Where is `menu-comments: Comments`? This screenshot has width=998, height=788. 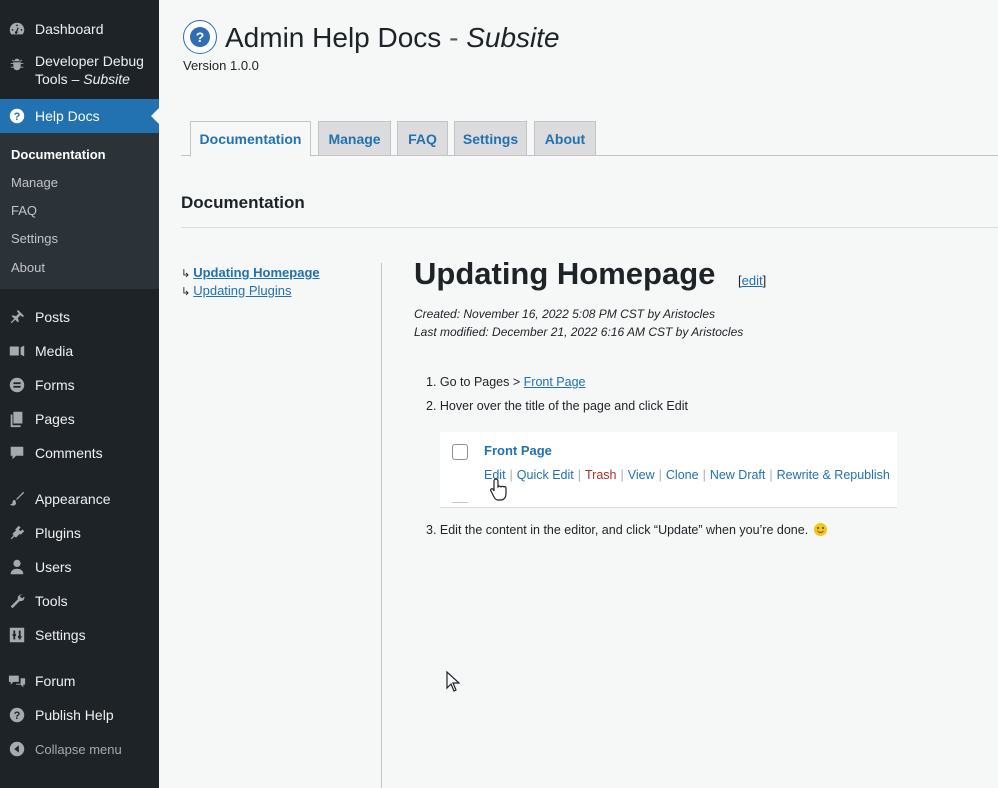 menu-comments: Comments is located at coordinates (79, 453).